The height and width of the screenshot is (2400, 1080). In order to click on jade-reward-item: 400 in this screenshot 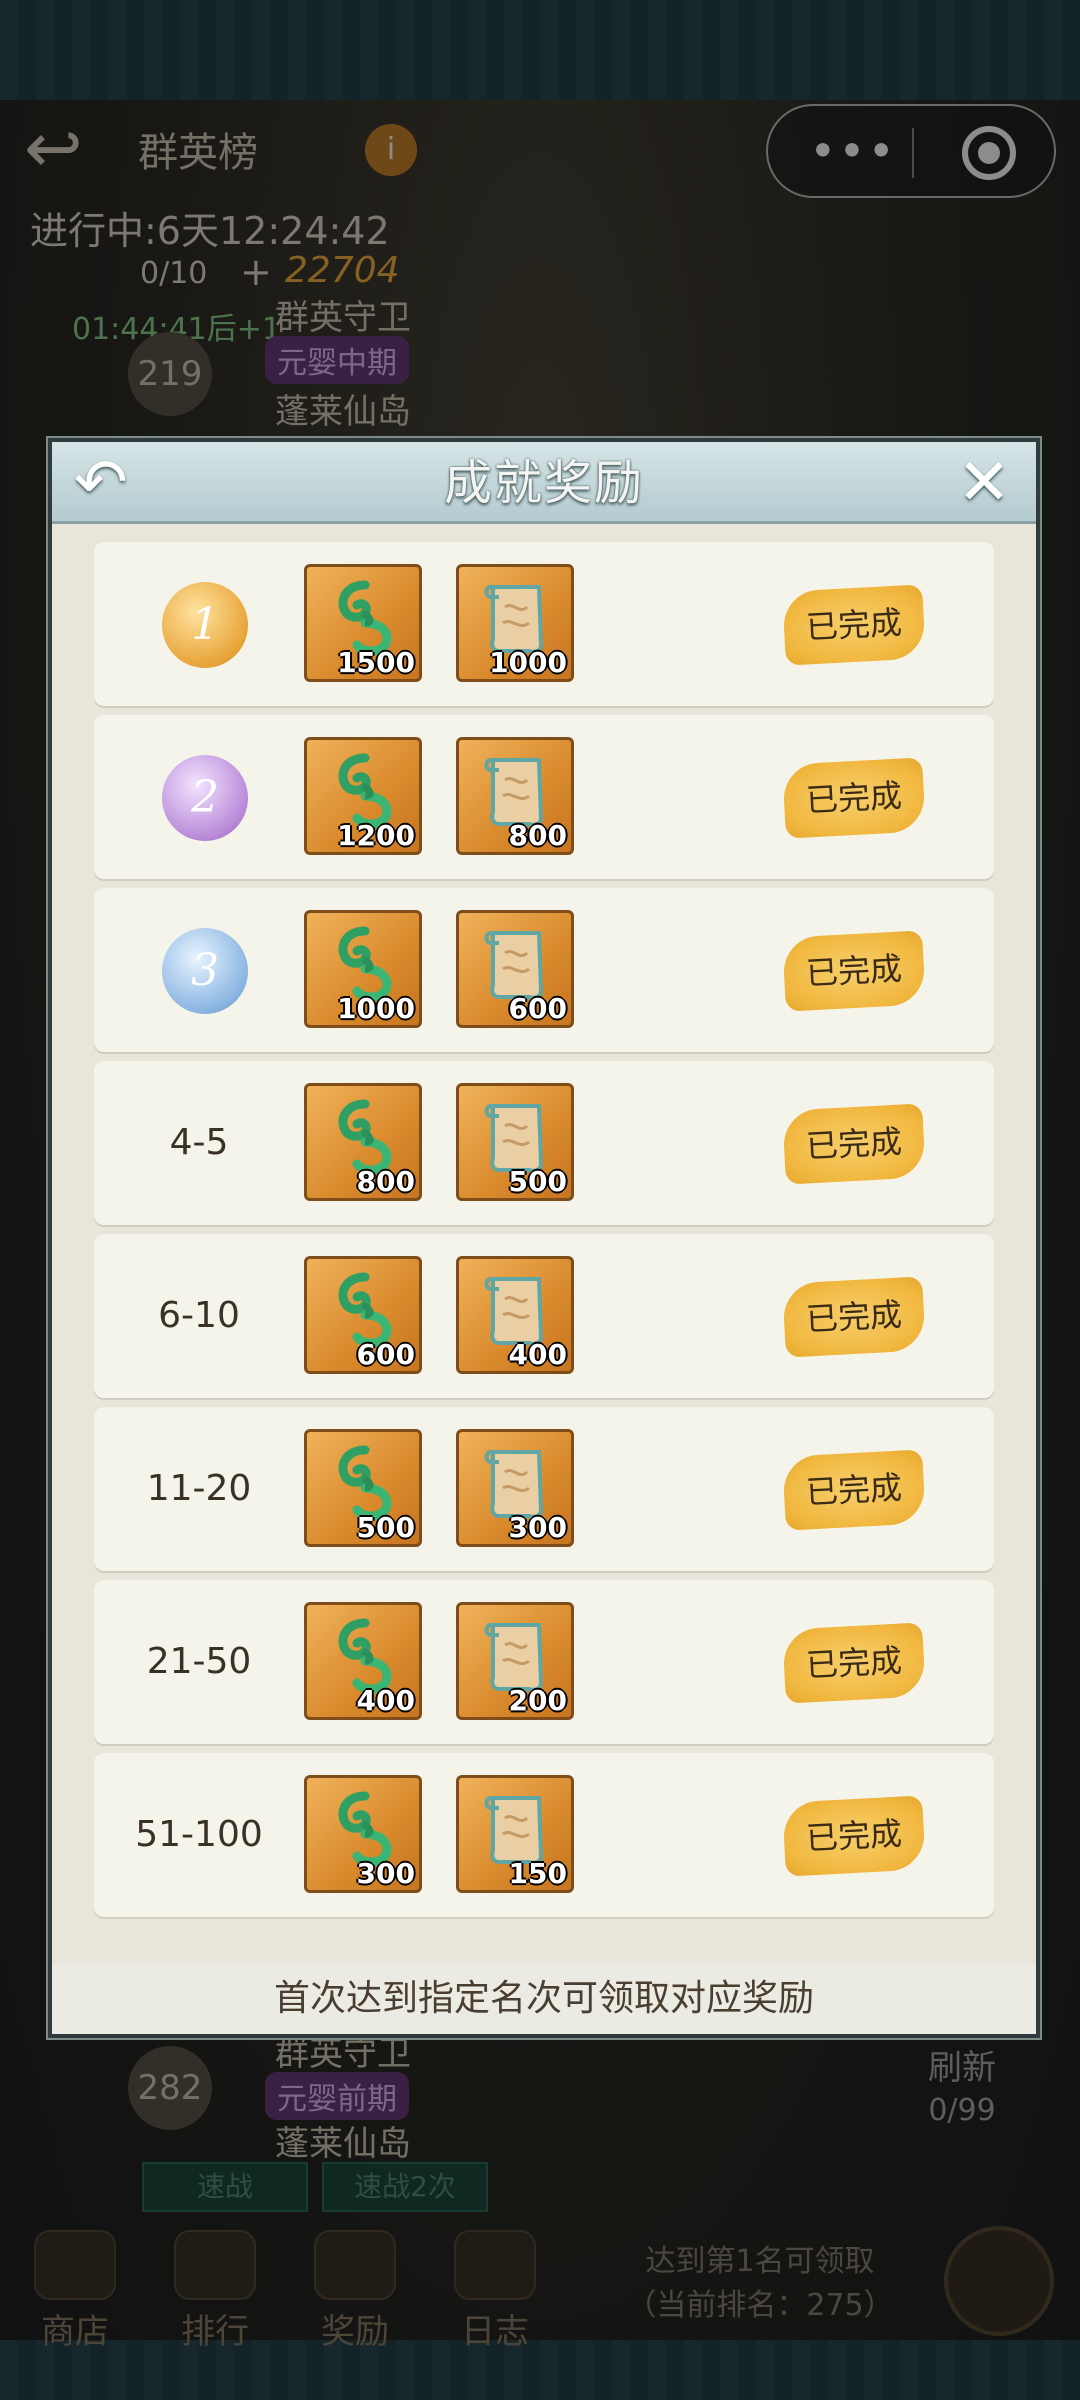, I will do `click(363, 1661)`.